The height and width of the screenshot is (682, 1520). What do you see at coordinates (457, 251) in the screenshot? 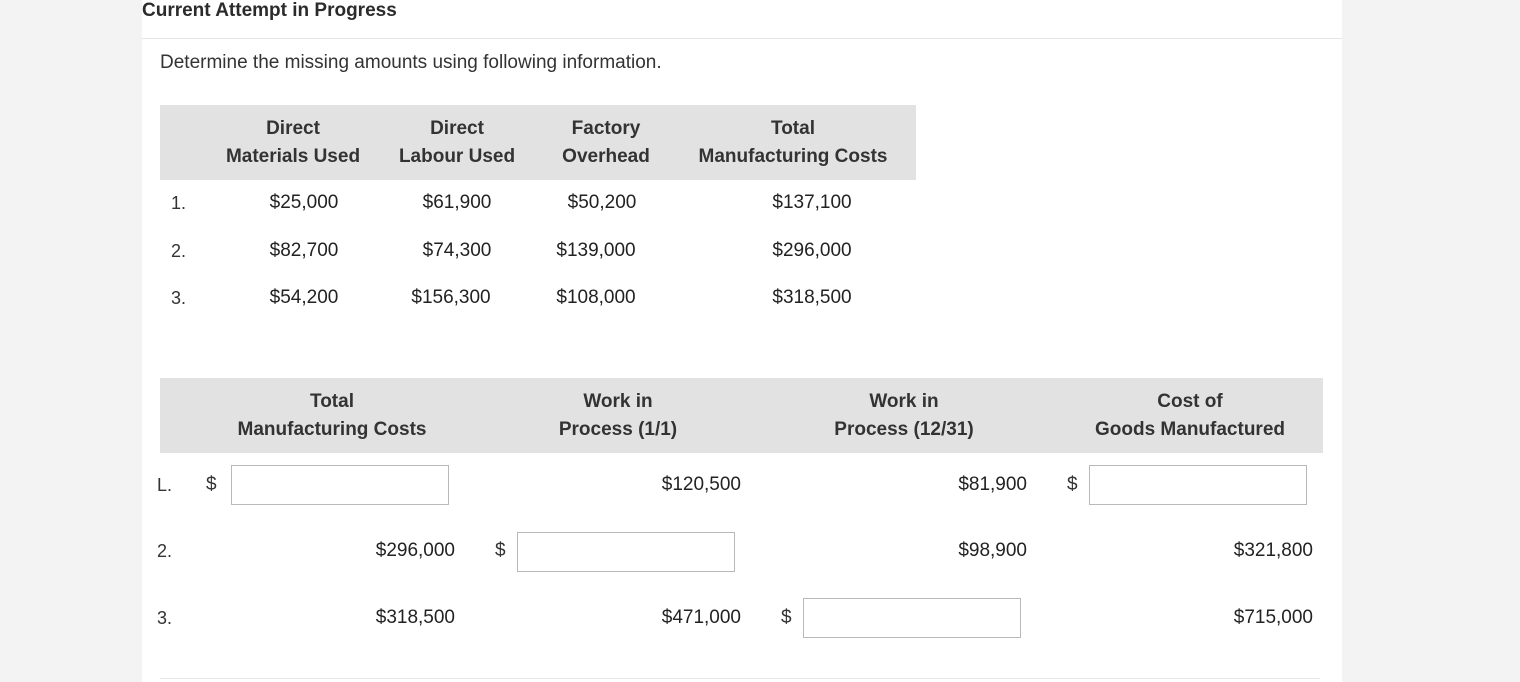
I see `direct-labour-value: $74,300` at bounding box center [457, 251].